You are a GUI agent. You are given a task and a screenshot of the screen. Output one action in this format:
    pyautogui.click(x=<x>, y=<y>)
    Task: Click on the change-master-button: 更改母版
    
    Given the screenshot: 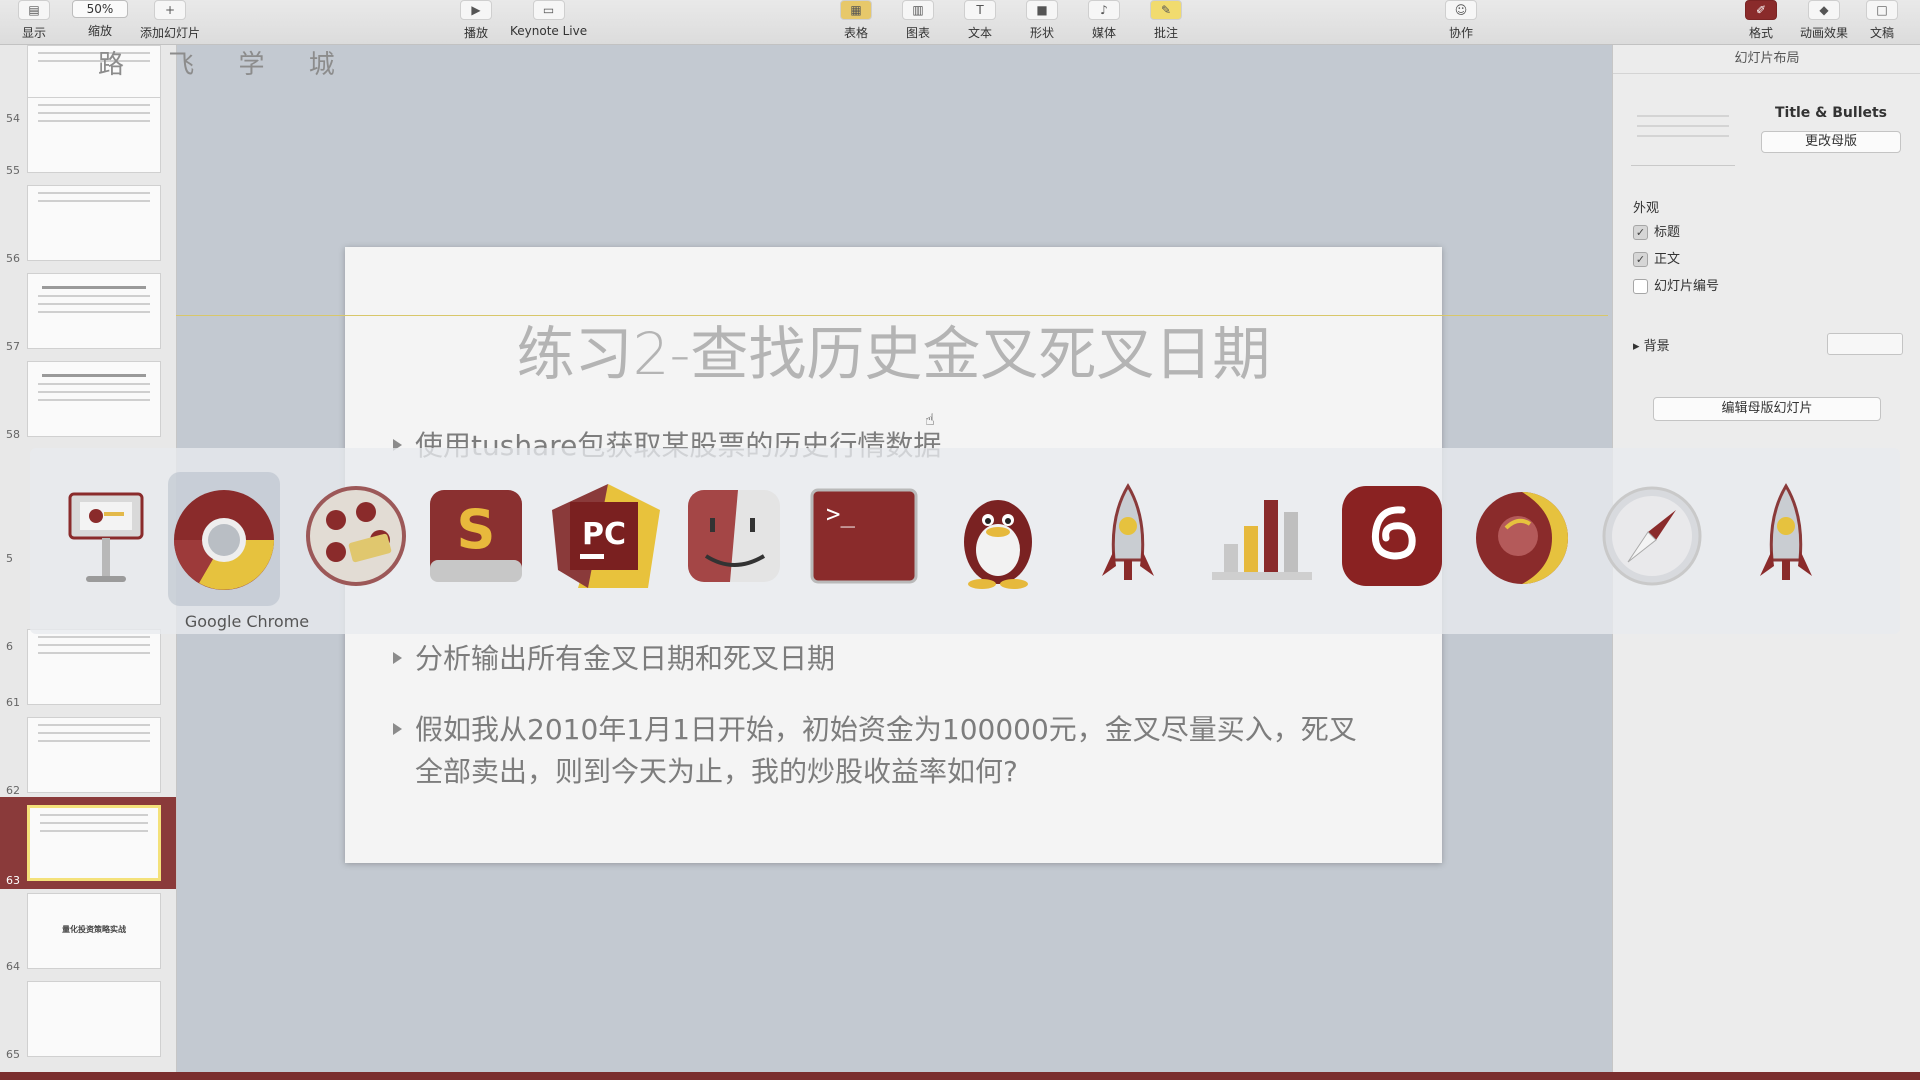 What is the action you would take?
    pyautogui.click(x=1831, y=142)
    